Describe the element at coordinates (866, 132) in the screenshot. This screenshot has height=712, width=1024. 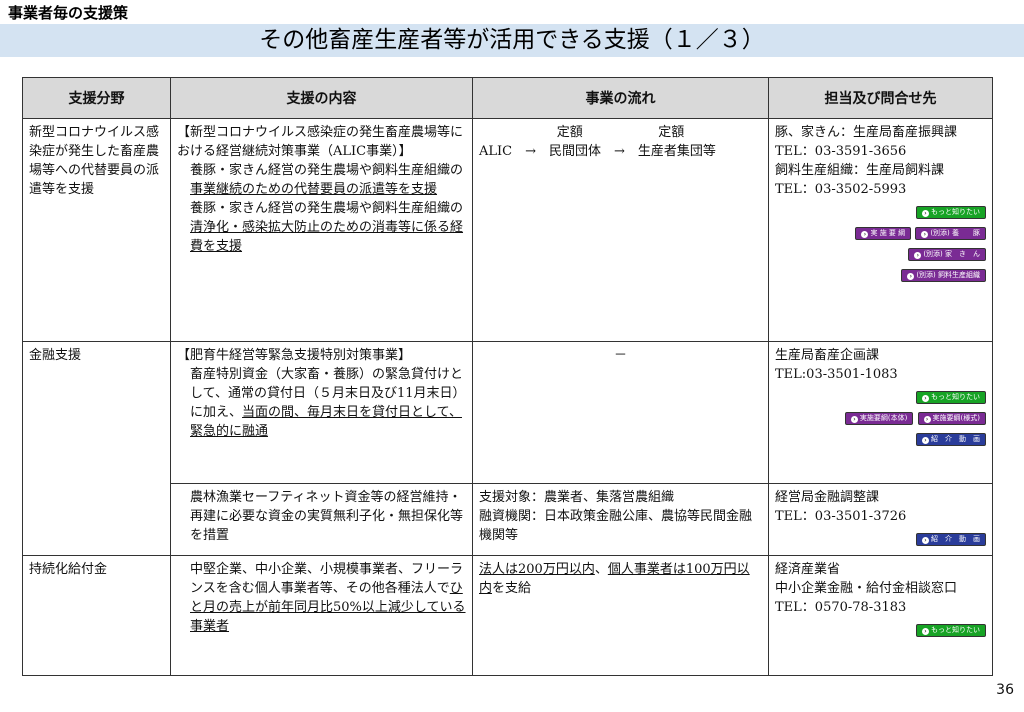
I see `contact-dept: 豚、家きん：生産局畜産振興課` at that location.